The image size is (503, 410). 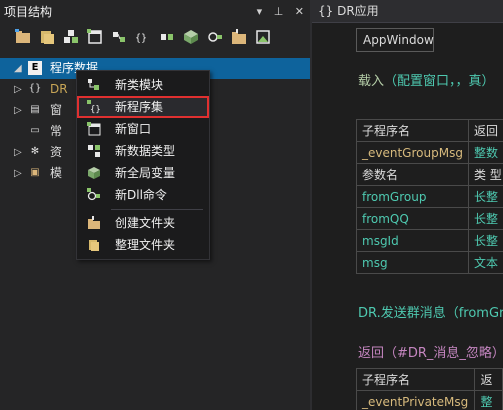 What do you see at coordinates (139, 85) in the screenshot?
I see `menu-item-label: 新类模块` at bounding box center [139, 85].